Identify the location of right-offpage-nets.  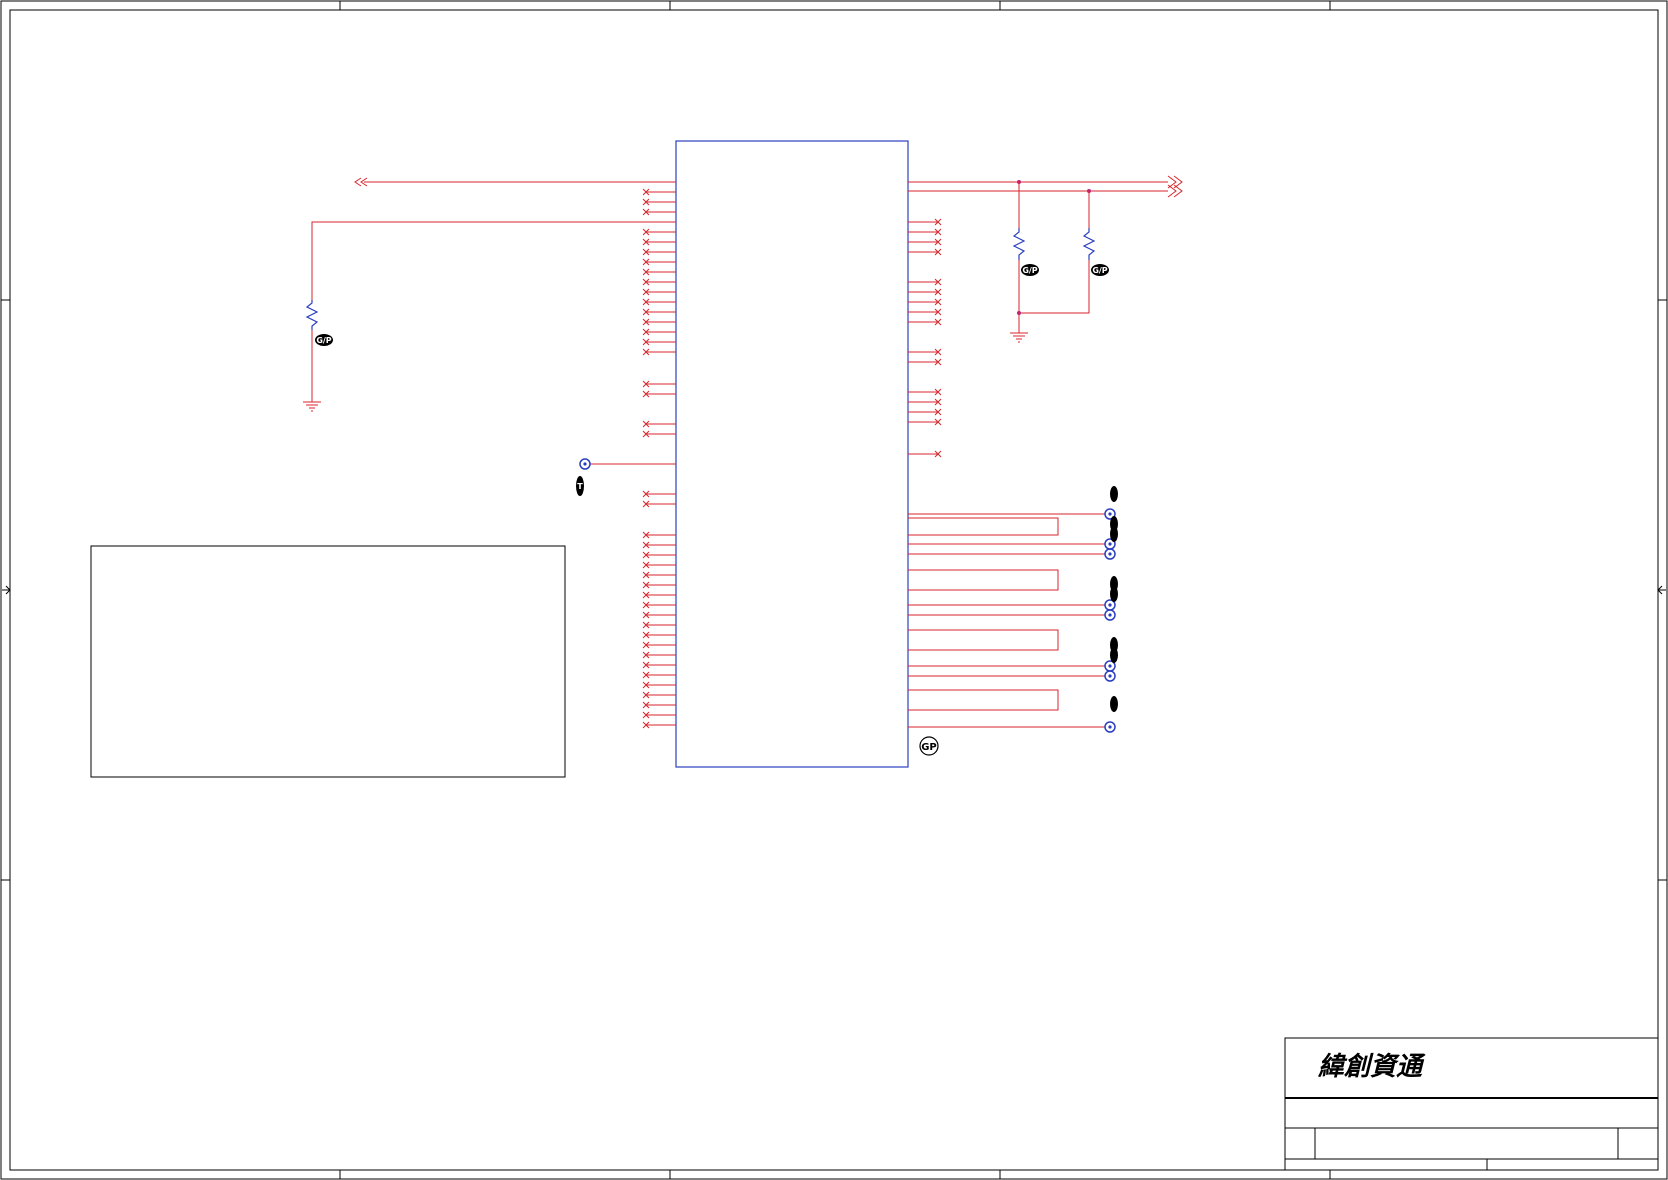
(1045, 259).